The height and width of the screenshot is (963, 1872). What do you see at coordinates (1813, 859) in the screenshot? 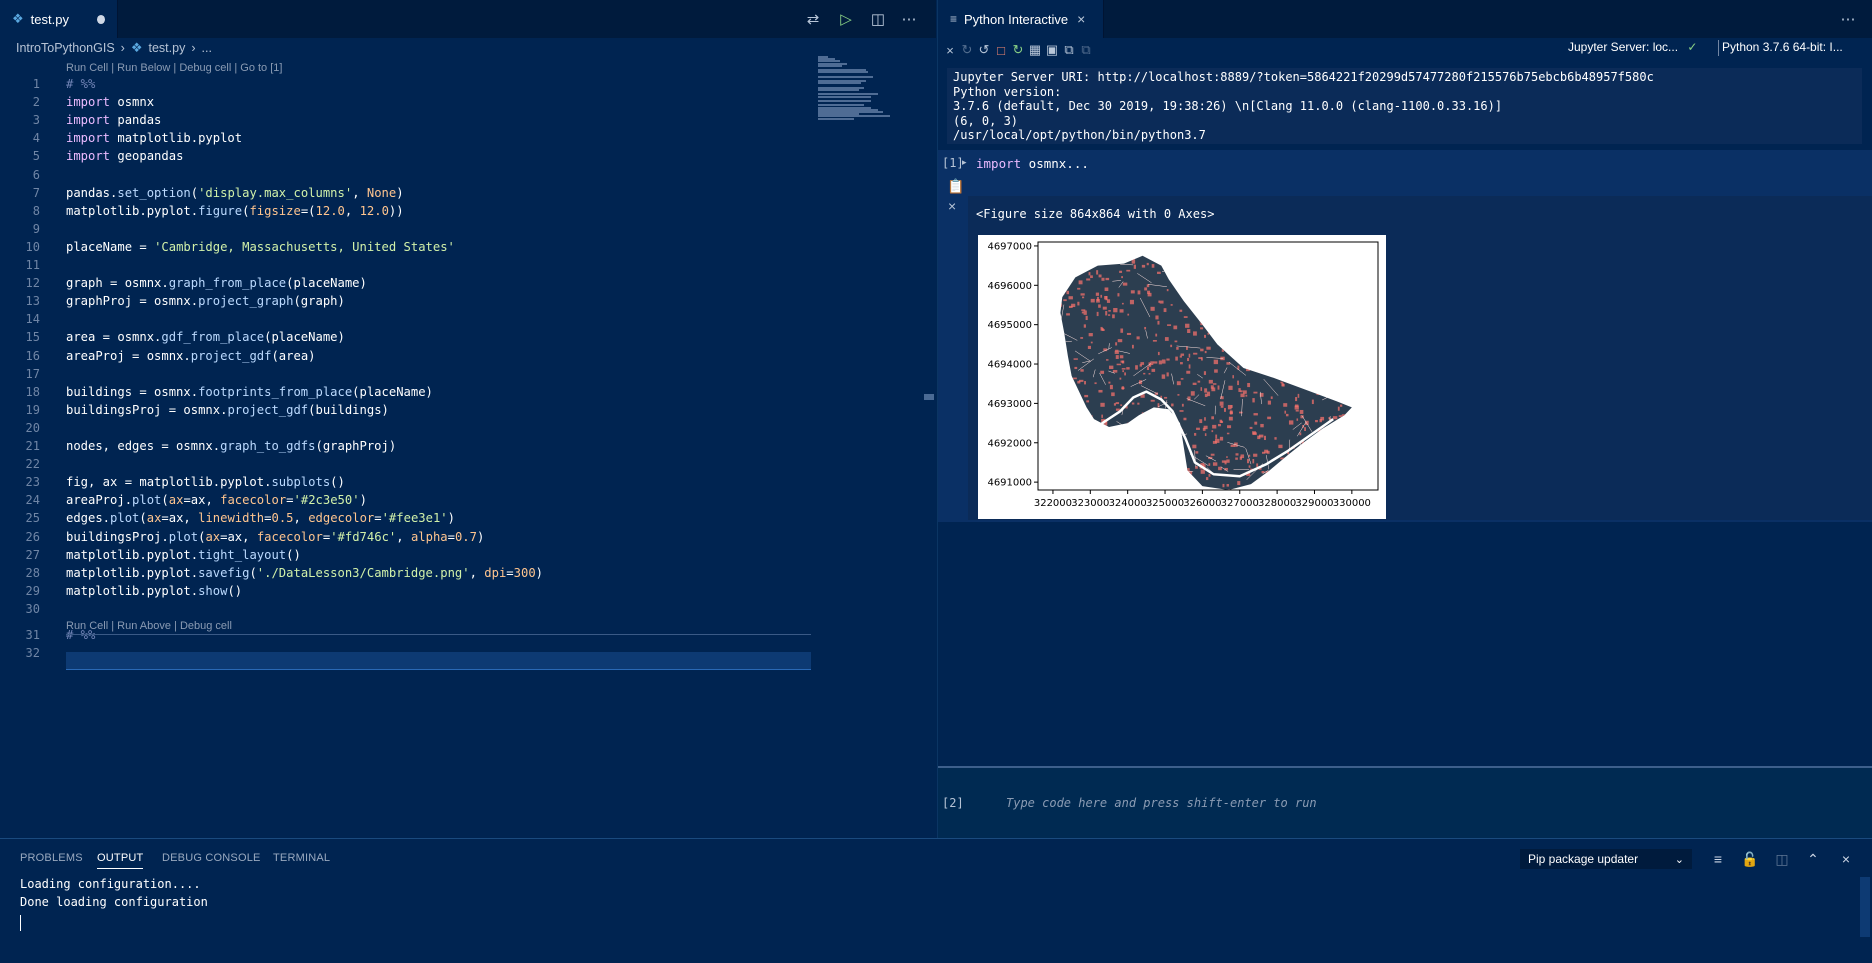
I see `maximize-panel-icon: ⌃` at bounding box center [1813, 859].